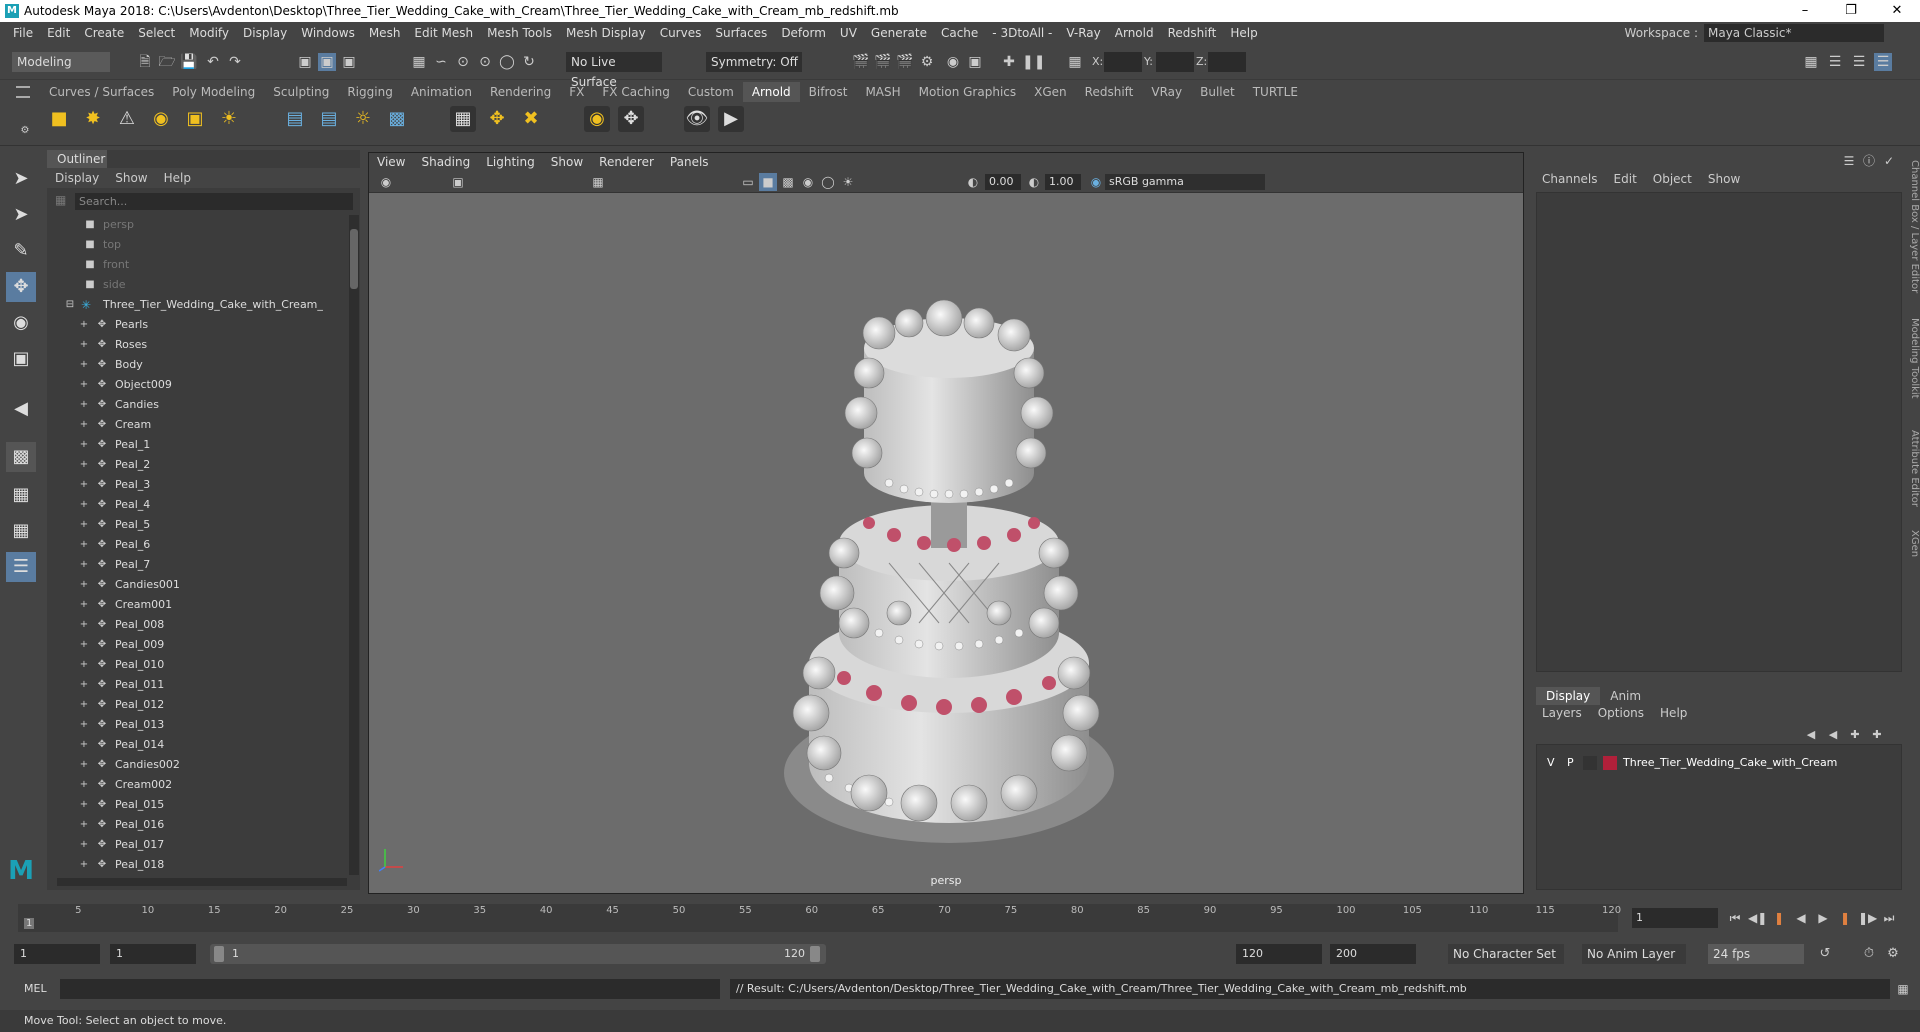  I want to click on filter-icon: ▦, so click(60, 200).